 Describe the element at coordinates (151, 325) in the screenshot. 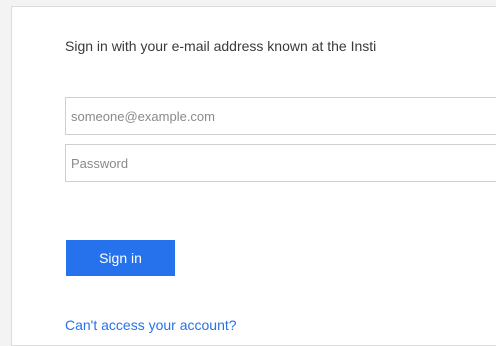

I see `cant-access-account-link: Can't access your account?` at that location.